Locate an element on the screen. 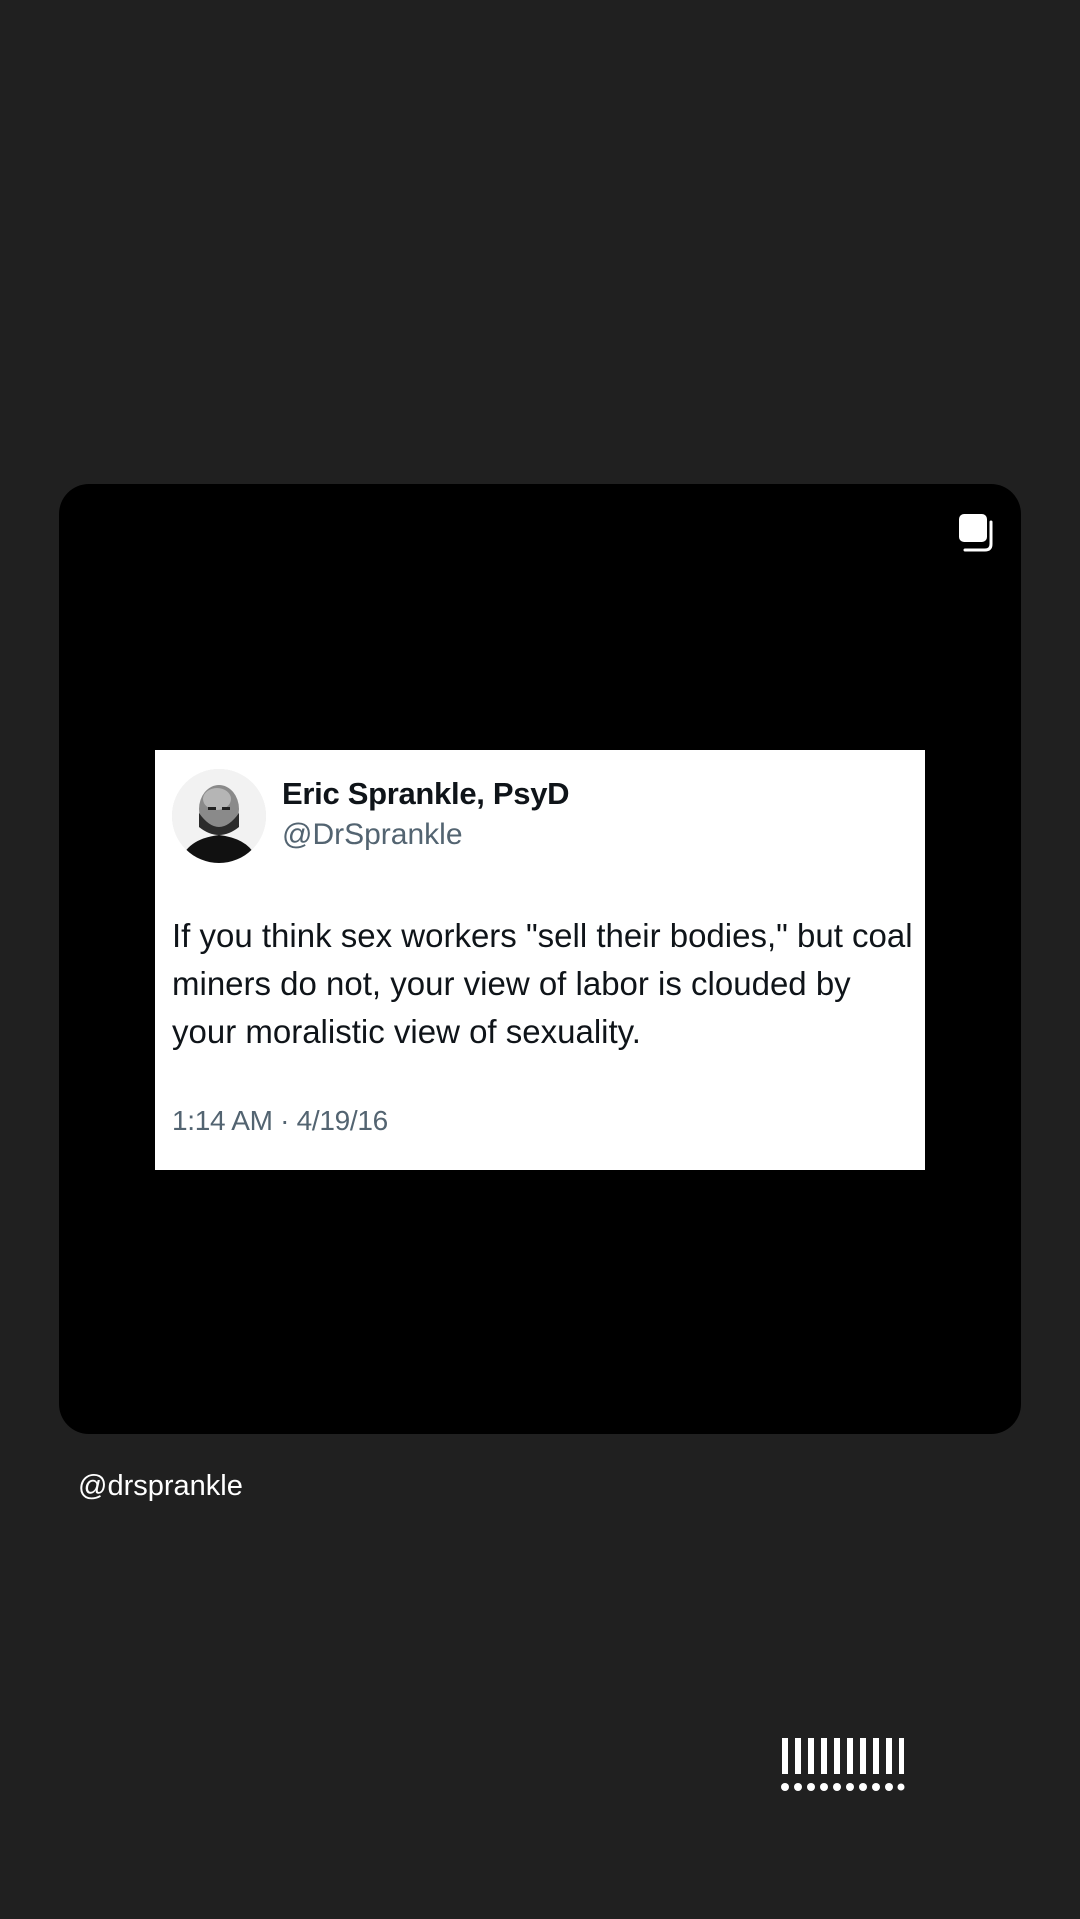  tweet-author-name: Eric Sprankle, PsyD is located at coordinates (426, 793).